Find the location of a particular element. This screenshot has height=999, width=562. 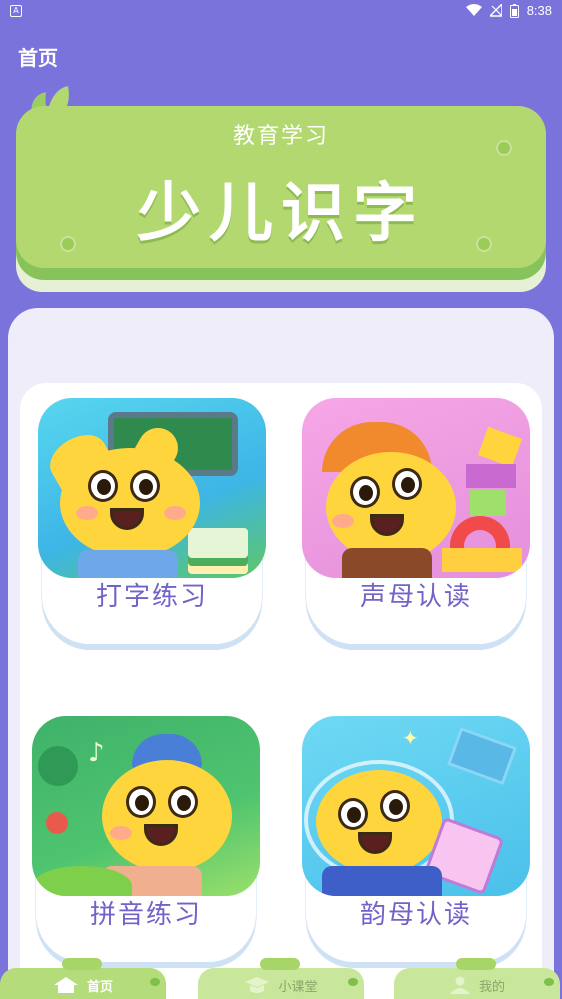

nav-tab-classroom: 小课堂 is located at coordinates (281, 978).